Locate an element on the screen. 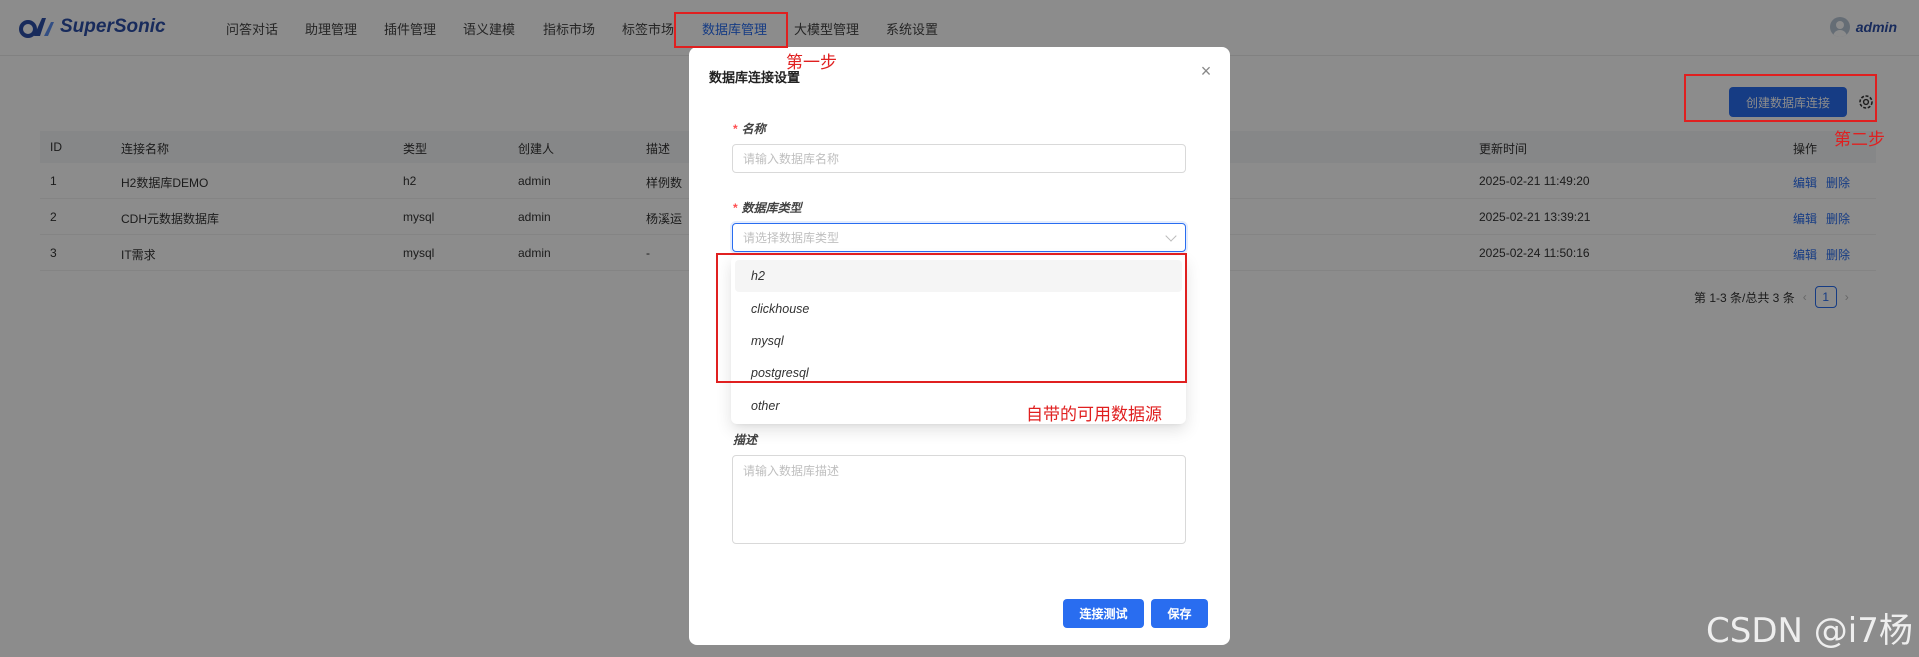 This screenshot has height=657, width=1919. annotation-box-builtin is located at coordinates (951, 318).